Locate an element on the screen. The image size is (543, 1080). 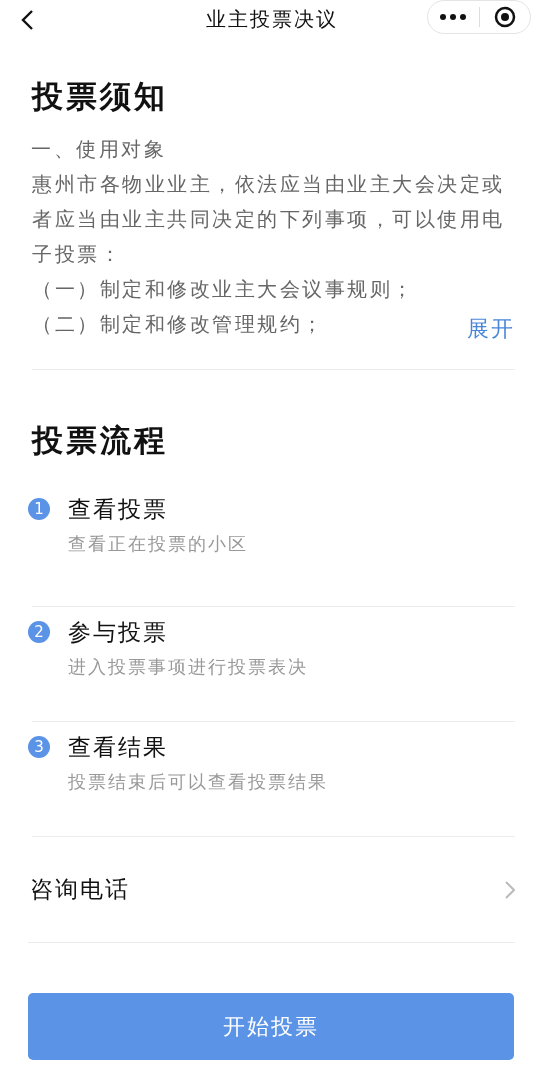
notice-text: 者应当由业主共同决定的下列事项，可以使用电 is located at coordinates (268, 219).